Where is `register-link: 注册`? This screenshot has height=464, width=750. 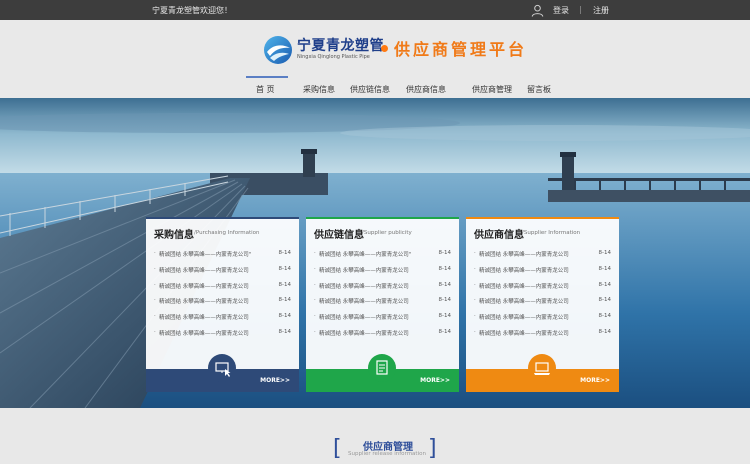
register-link: 注册 is located at coordinates (601, 10).